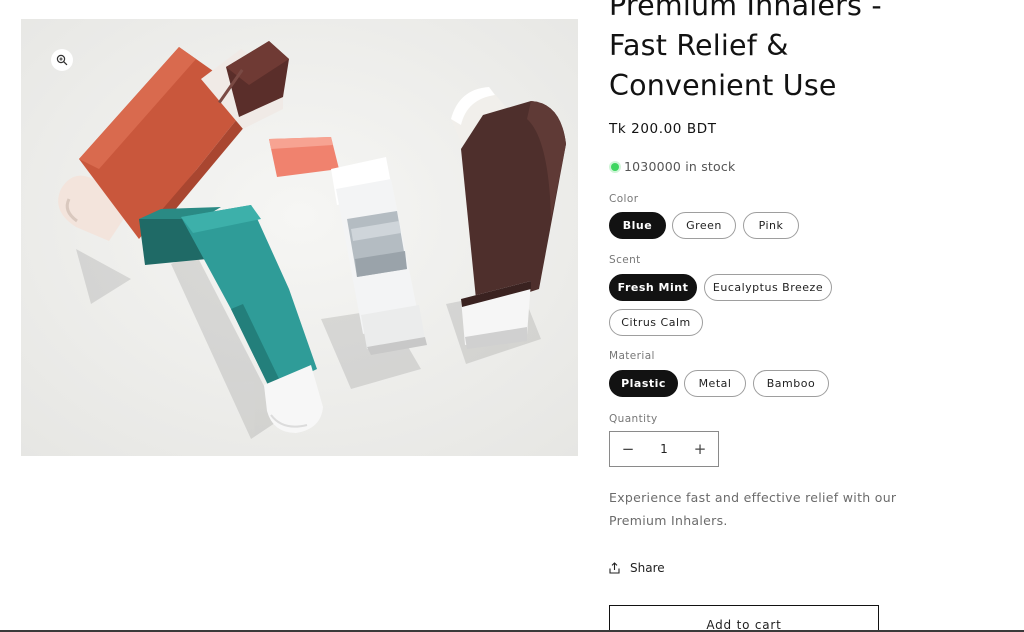 The height and width of the screenshot is (632, 1024). What do you see at coordinates (625, 260) in the screenshot?
I see `scent-label: Scent` at bounding box center [625, 260].